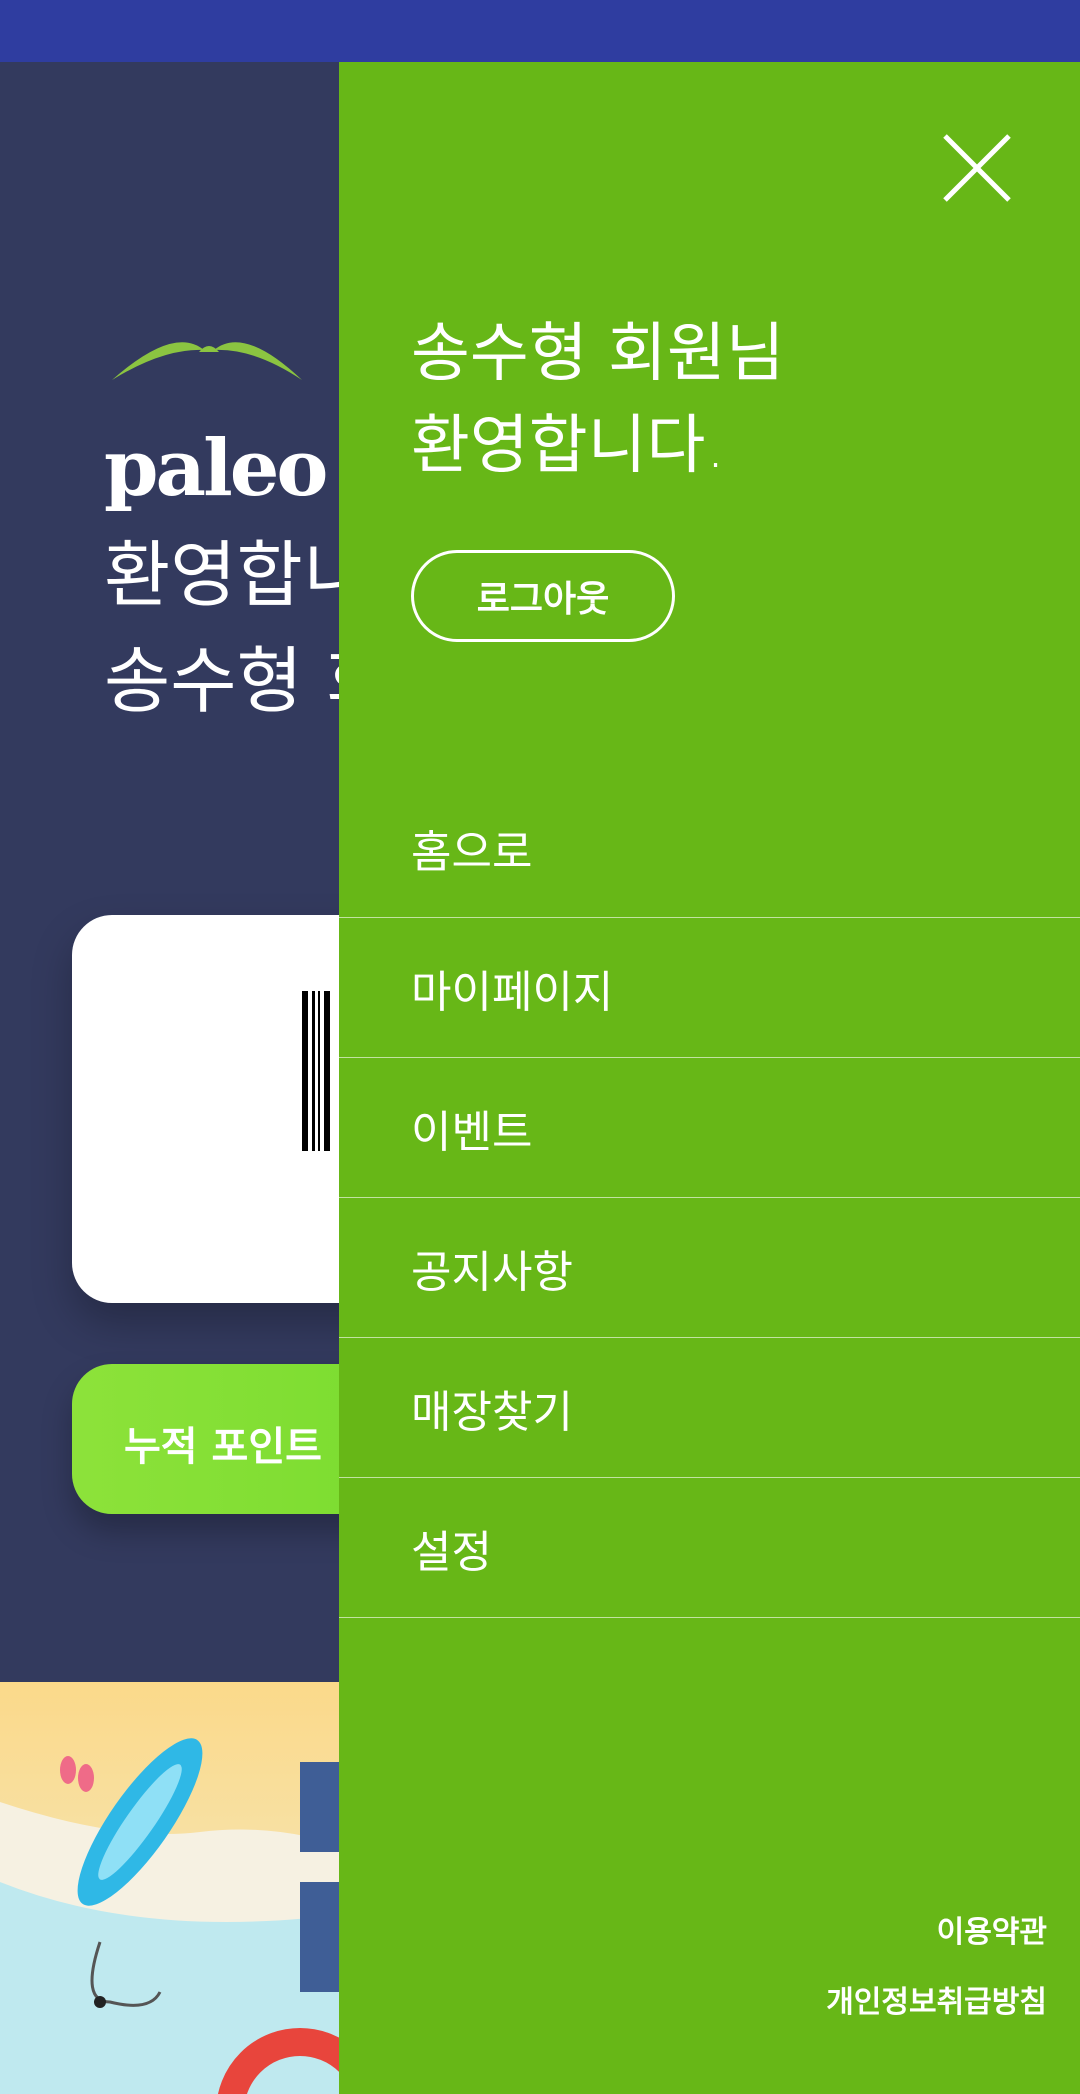 This screenshot has width=1080, height=2094. What do you see at coordinates (223, 1447) in the screenshot?
I see `points-label: 누적 포인트` at bounding box center [223, 1447].